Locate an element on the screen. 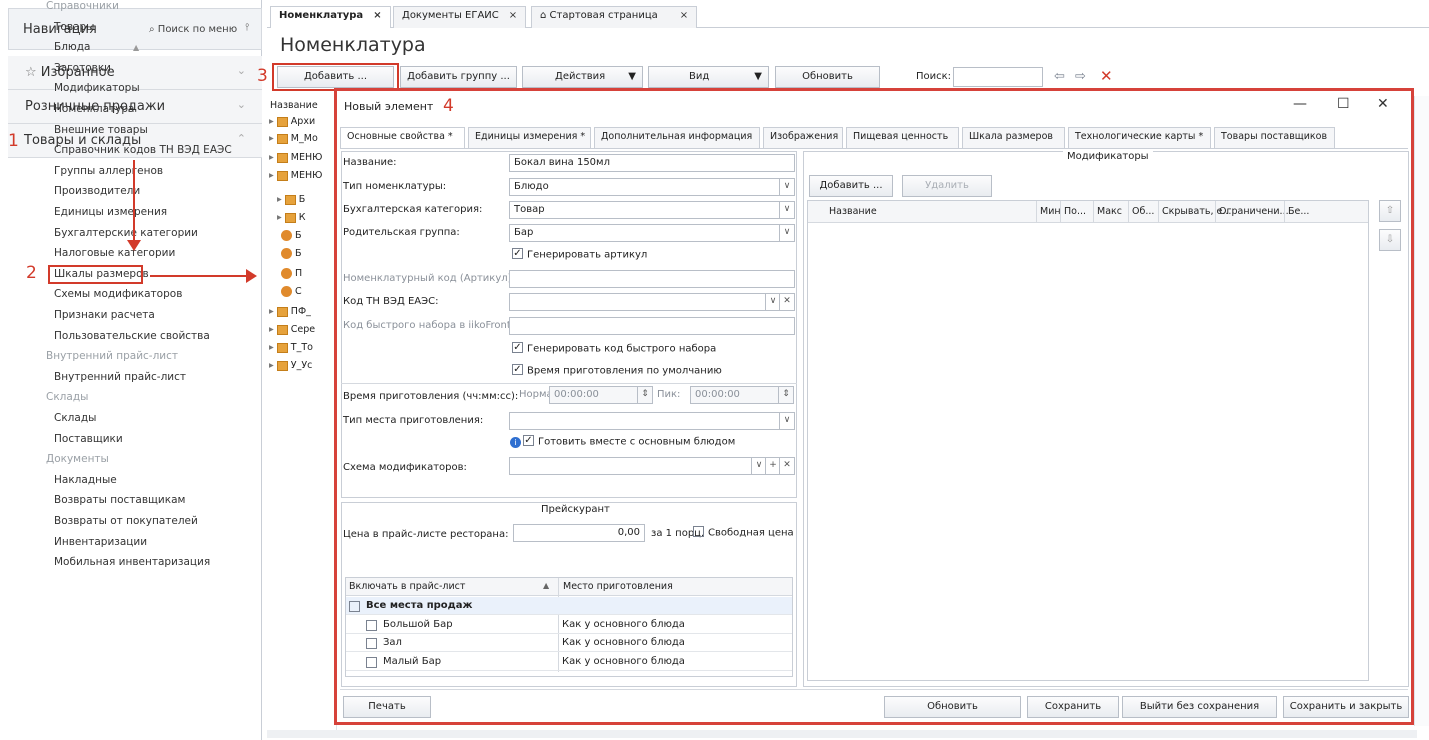 Image resolution: width=1429 pixels, height=740 pixels. tnved-code-select: ∨ ✕ is located at coordinates (652, 302).